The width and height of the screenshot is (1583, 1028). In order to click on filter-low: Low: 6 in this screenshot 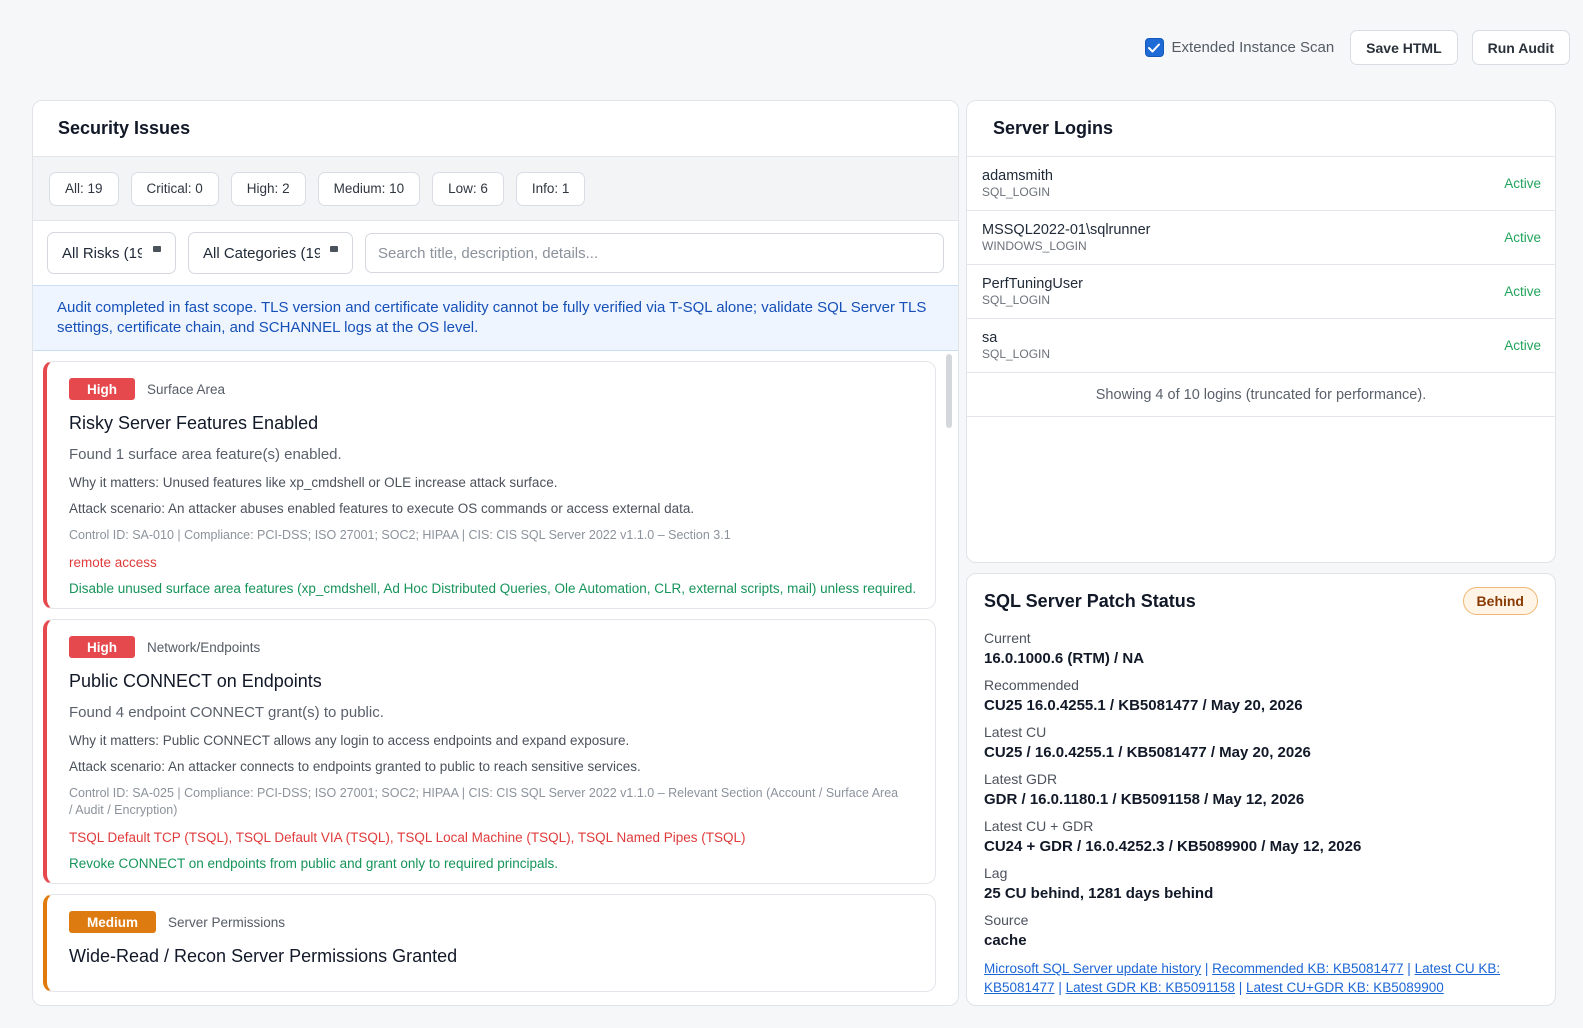, I will do `click(468, 188)`.